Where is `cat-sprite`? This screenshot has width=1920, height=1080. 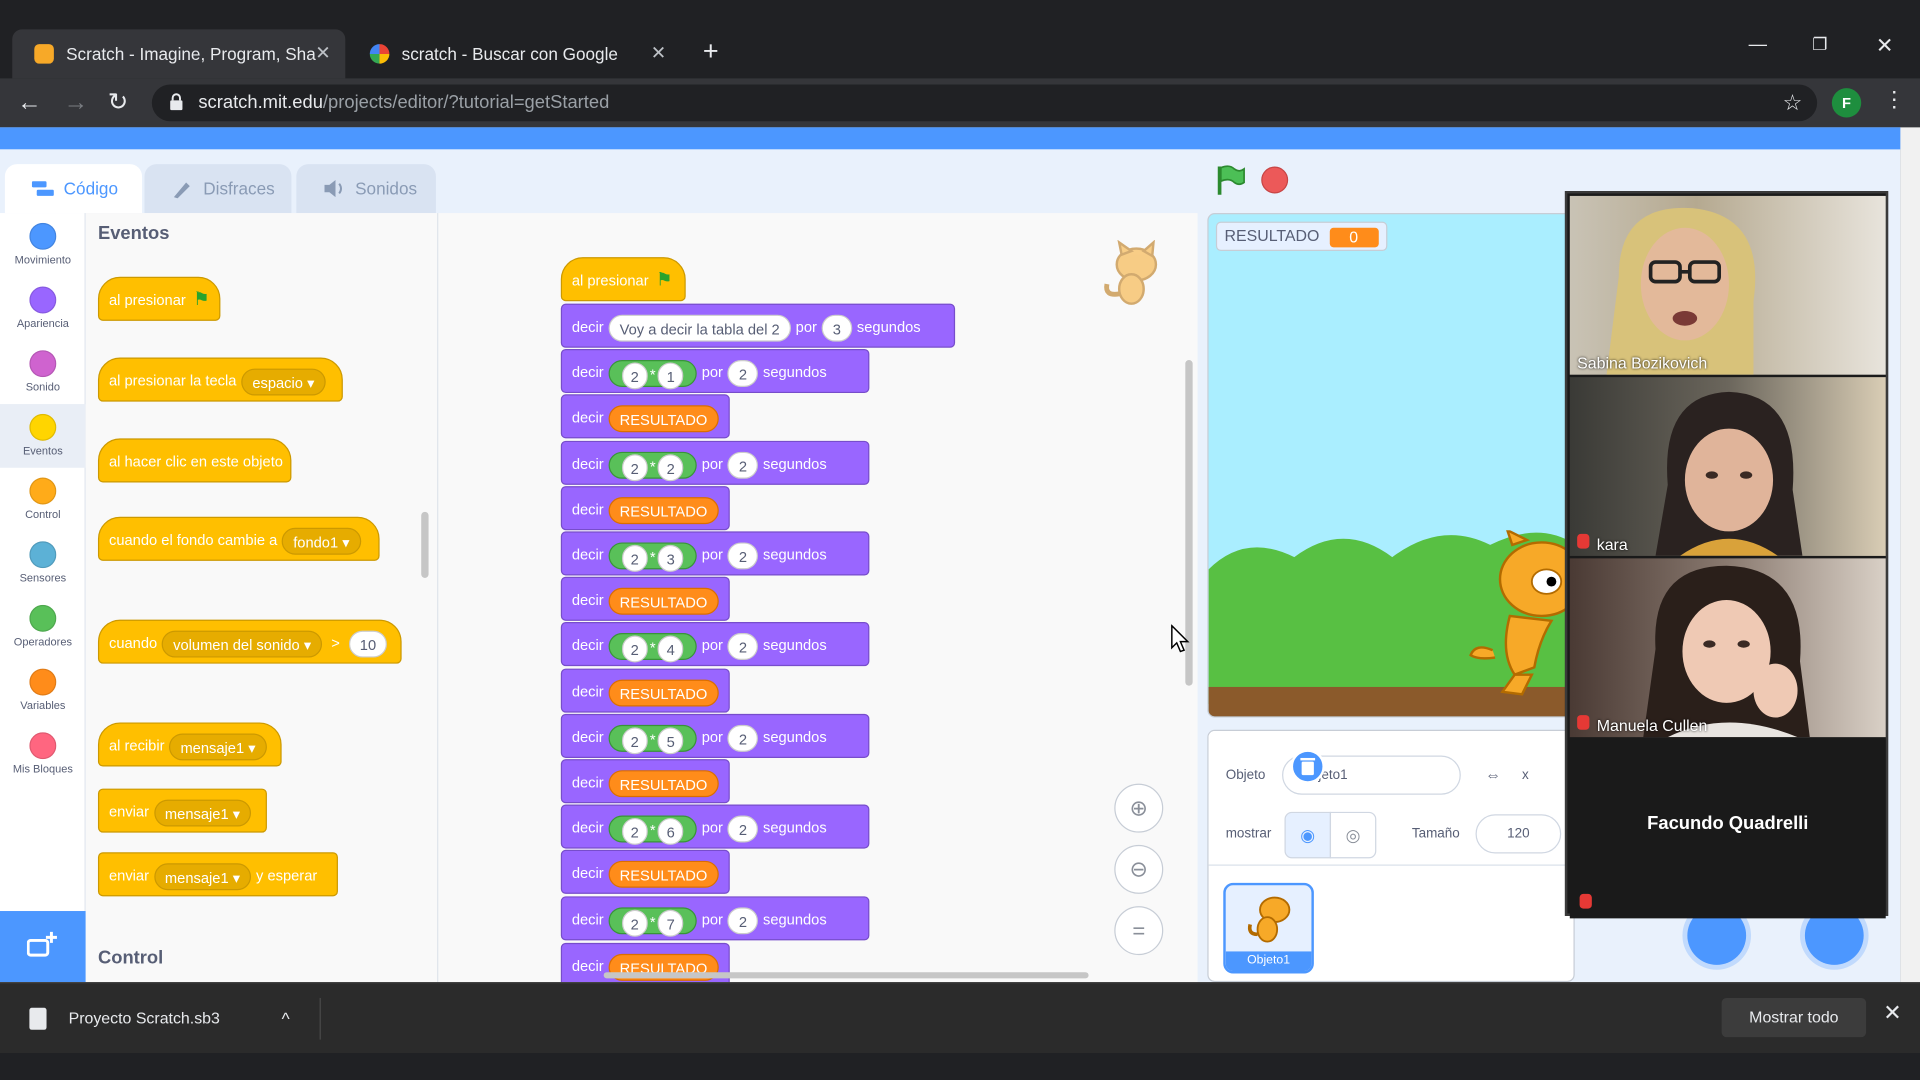
cat-sprite is located at coordinates (1520, 615).